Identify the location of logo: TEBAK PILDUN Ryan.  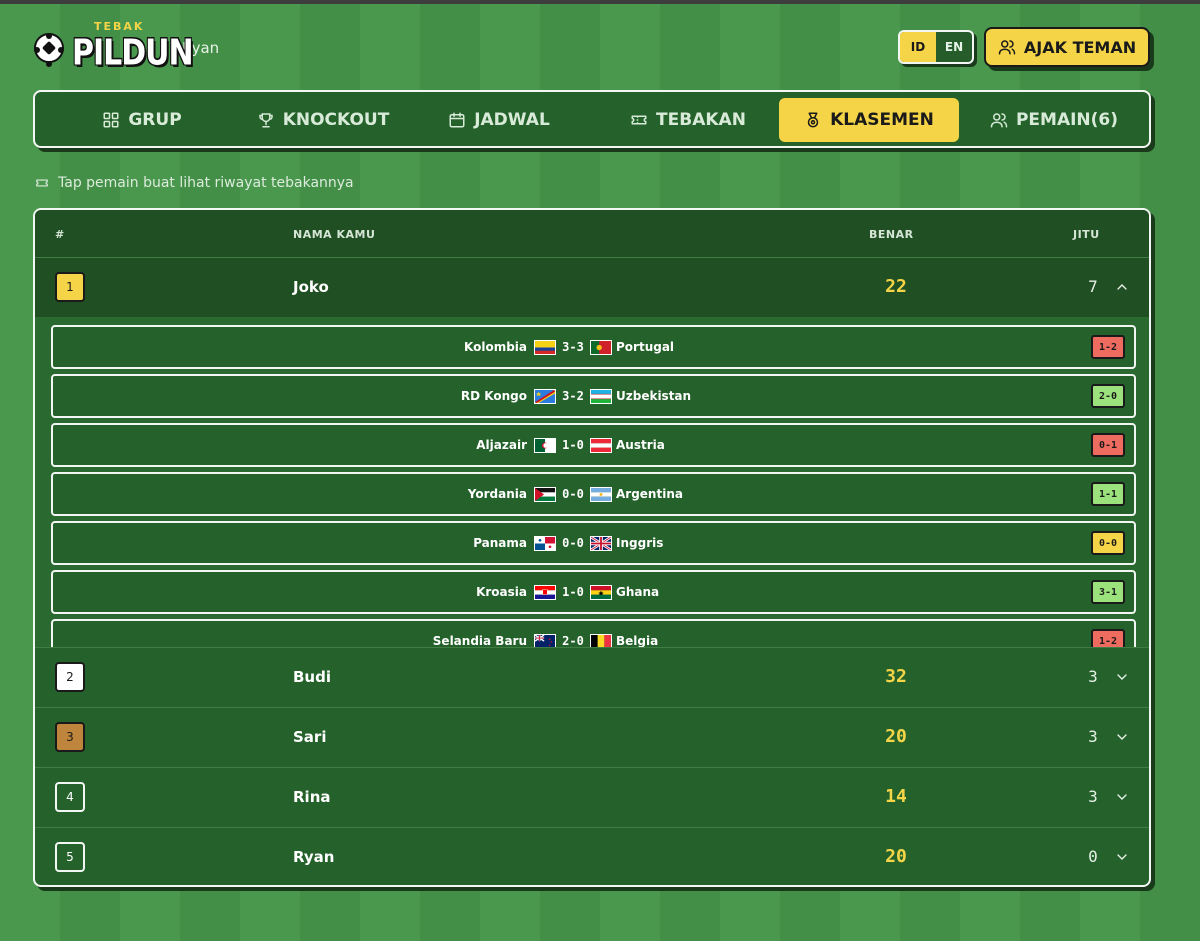
(126, 48).